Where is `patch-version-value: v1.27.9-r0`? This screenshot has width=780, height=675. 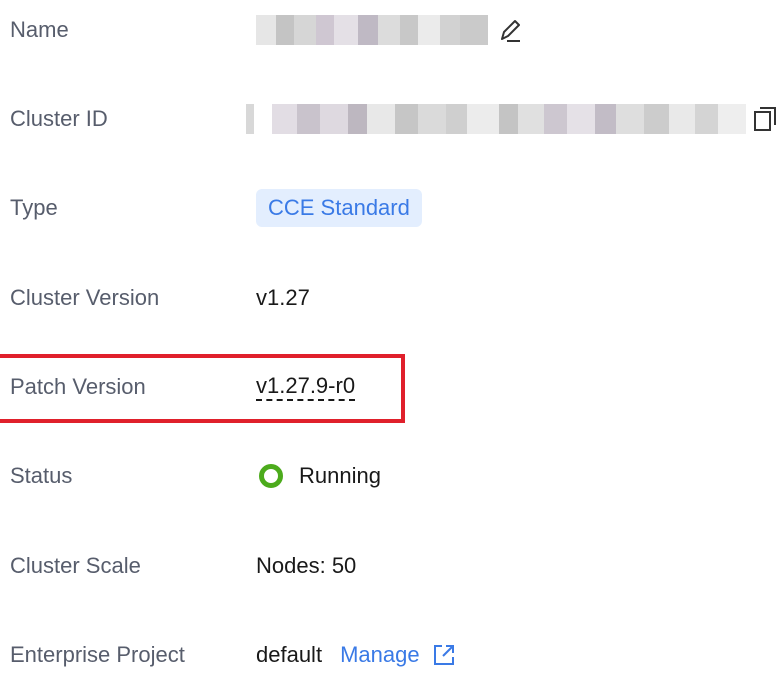 patch-version-value: v1.27.9-r0 is located at coordinates (306, 387).